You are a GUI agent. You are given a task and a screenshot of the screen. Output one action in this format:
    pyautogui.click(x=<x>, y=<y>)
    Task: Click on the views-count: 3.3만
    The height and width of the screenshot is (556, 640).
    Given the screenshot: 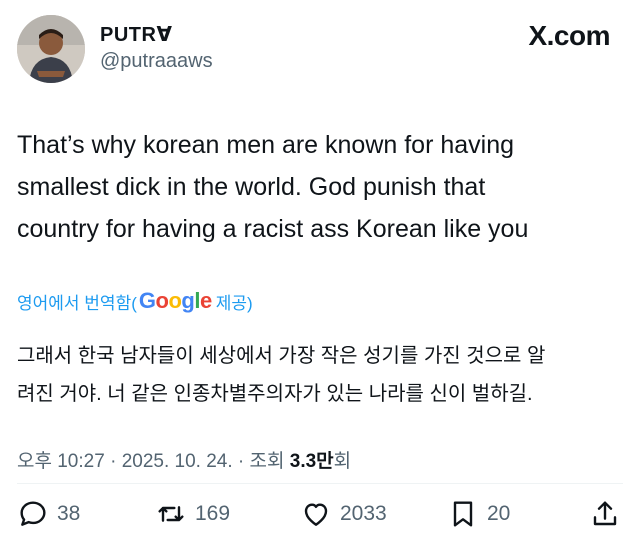 What is the action you would take?
    pyautogui.click(x=312, y=461)
    